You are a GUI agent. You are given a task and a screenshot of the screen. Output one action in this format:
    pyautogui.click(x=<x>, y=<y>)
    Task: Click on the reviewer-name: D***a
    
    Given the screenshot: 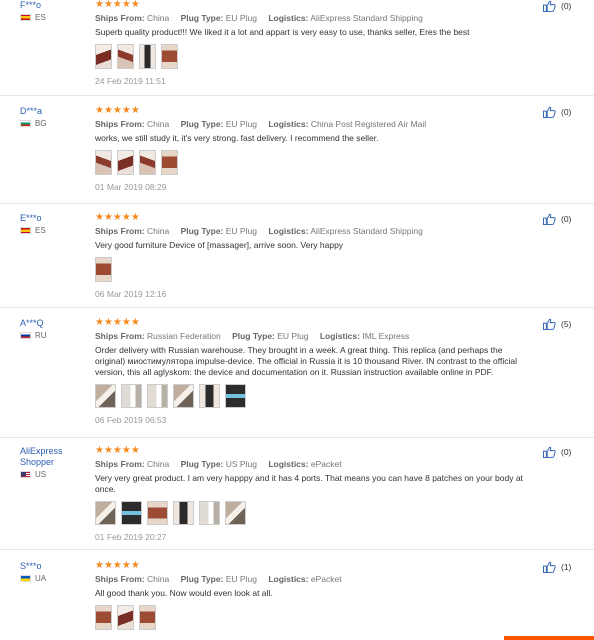 What is the action you would take?
    pyautogui.click(x=55, y=111)
    